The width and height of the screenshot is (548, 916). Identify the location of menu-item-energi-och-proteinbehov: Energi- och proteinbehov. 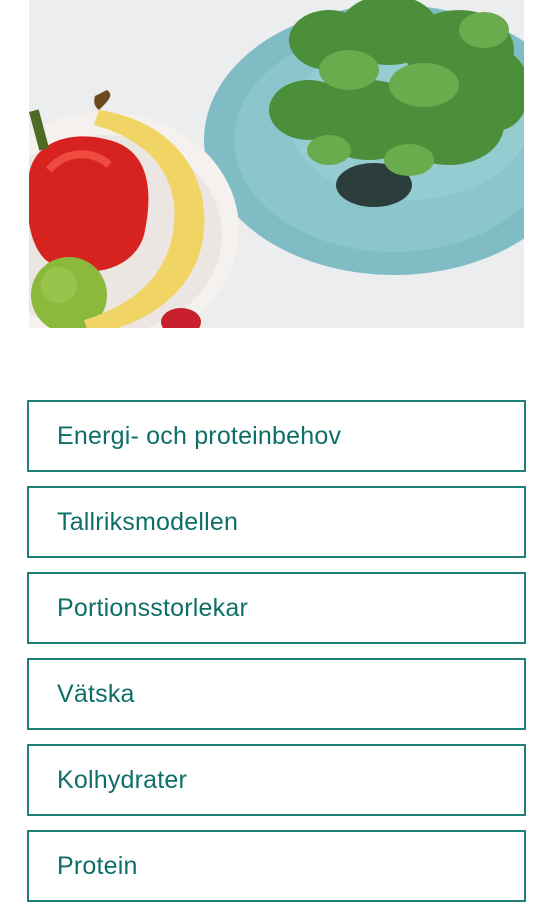
(276, 436).